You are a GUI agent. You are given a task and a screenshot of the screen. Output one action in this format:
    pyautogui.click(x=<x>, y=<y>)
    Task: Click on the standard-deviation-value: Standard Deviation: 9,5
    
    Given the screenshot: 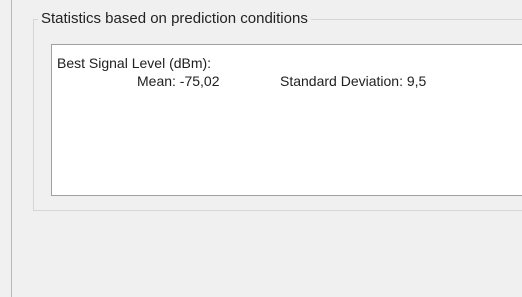 What is the action you would take?
    pyautogui.click(x=353, y=81)
    